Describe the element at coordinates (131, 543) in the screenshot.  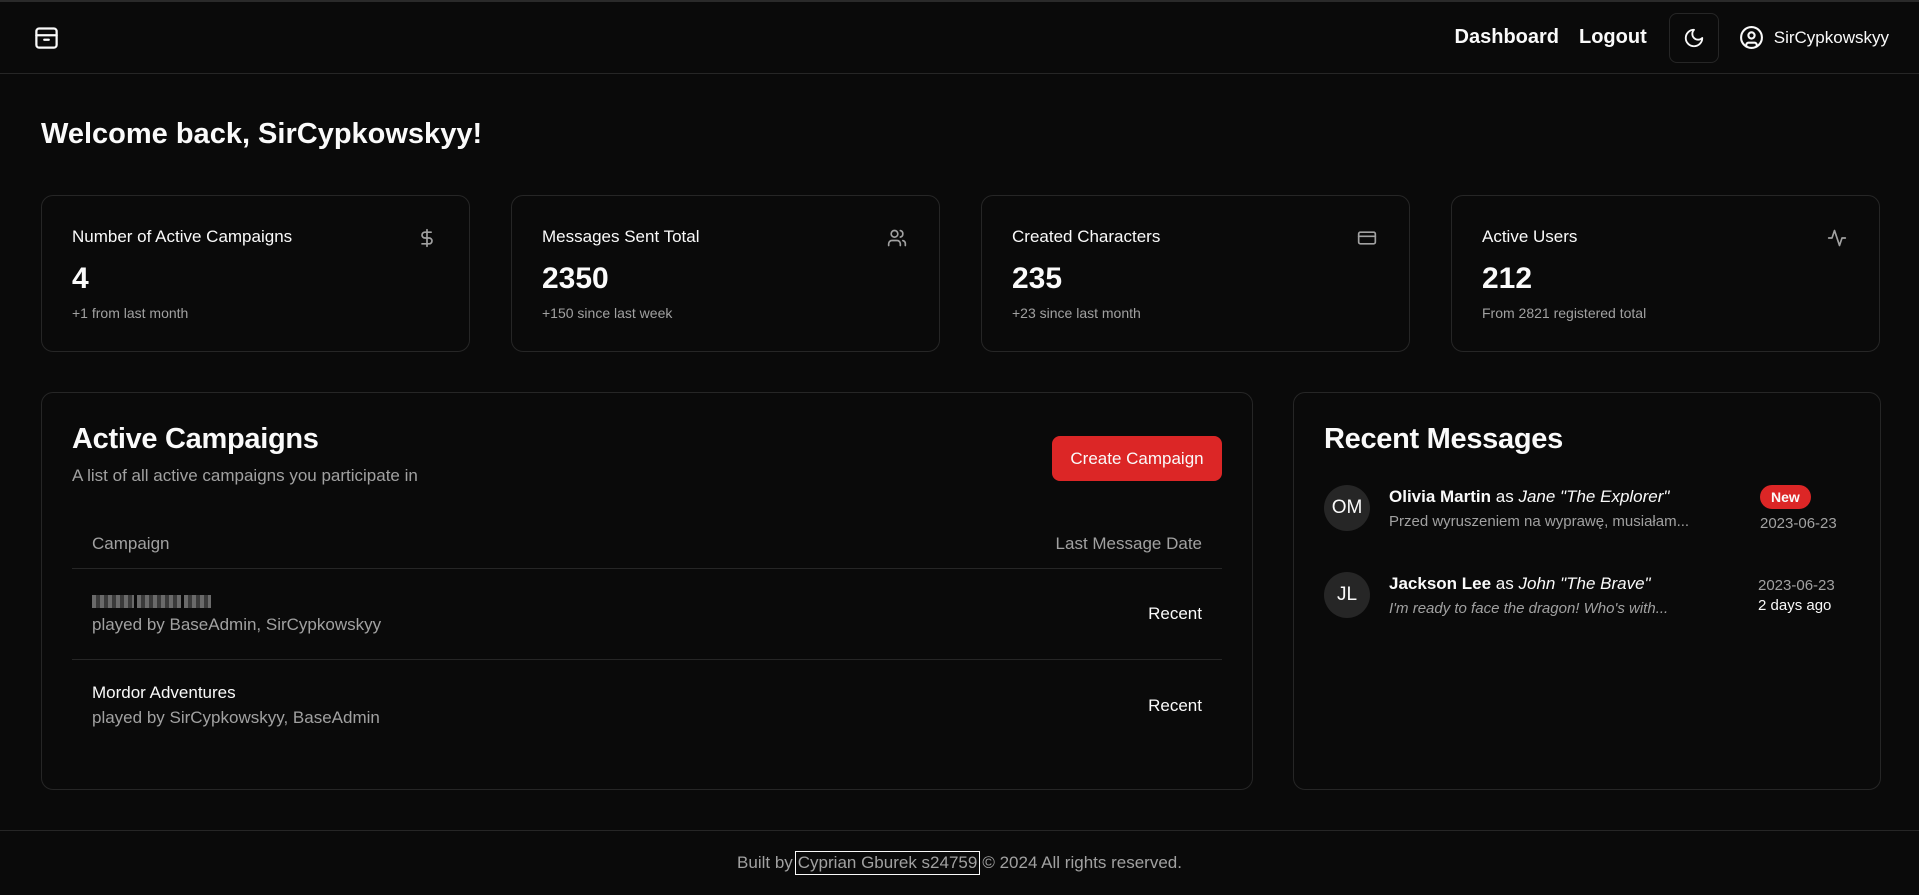
I see `column-campaign: Campaign` at that location.